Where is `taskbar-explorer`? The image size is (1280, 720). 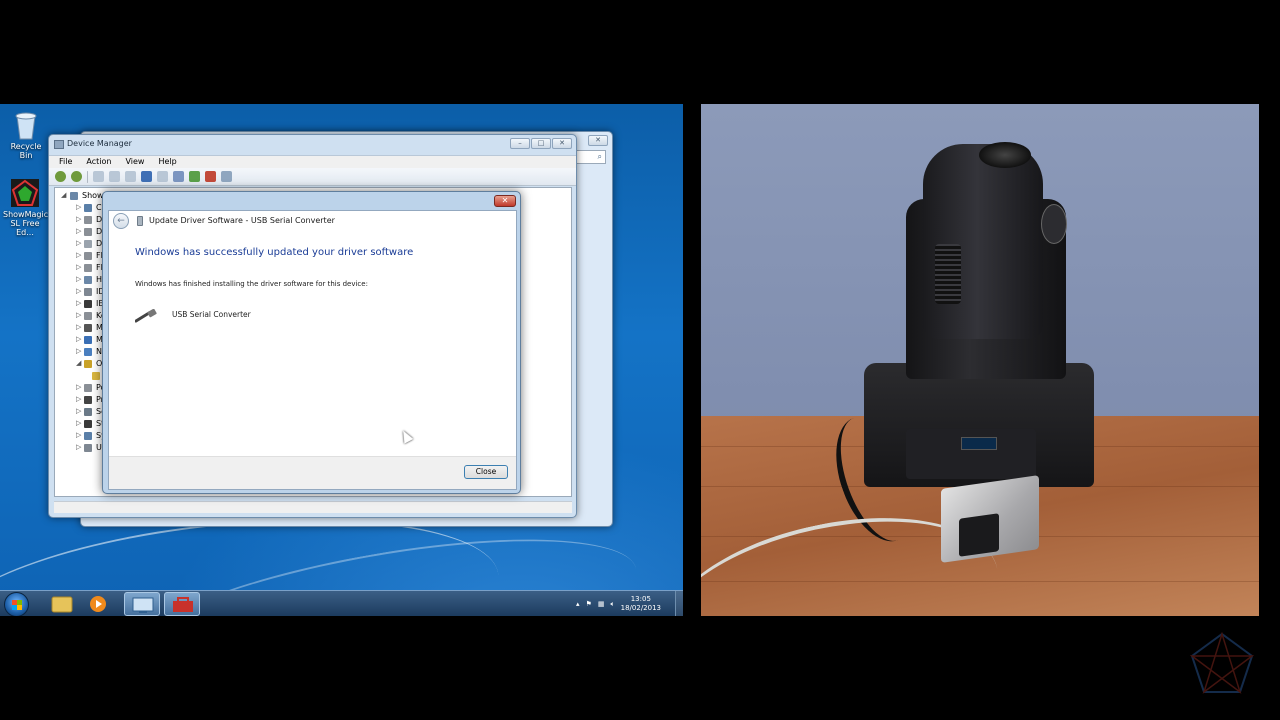 taskbar-explorer is located at coordinates (62, 604).